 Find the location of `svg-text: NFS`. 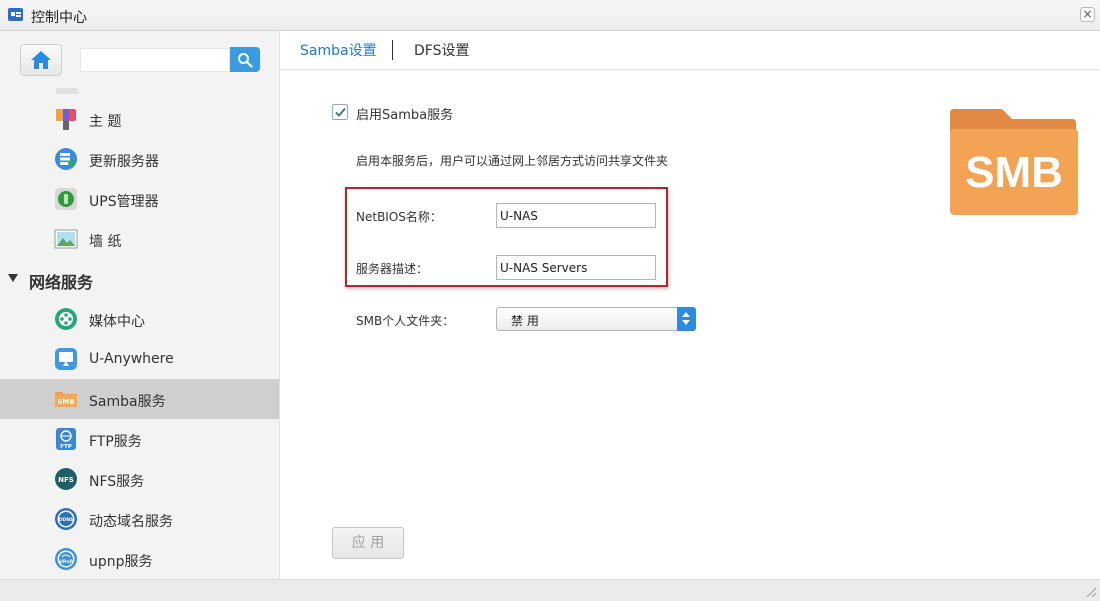

svg-text: NFS is located at coordinates (66, 480).